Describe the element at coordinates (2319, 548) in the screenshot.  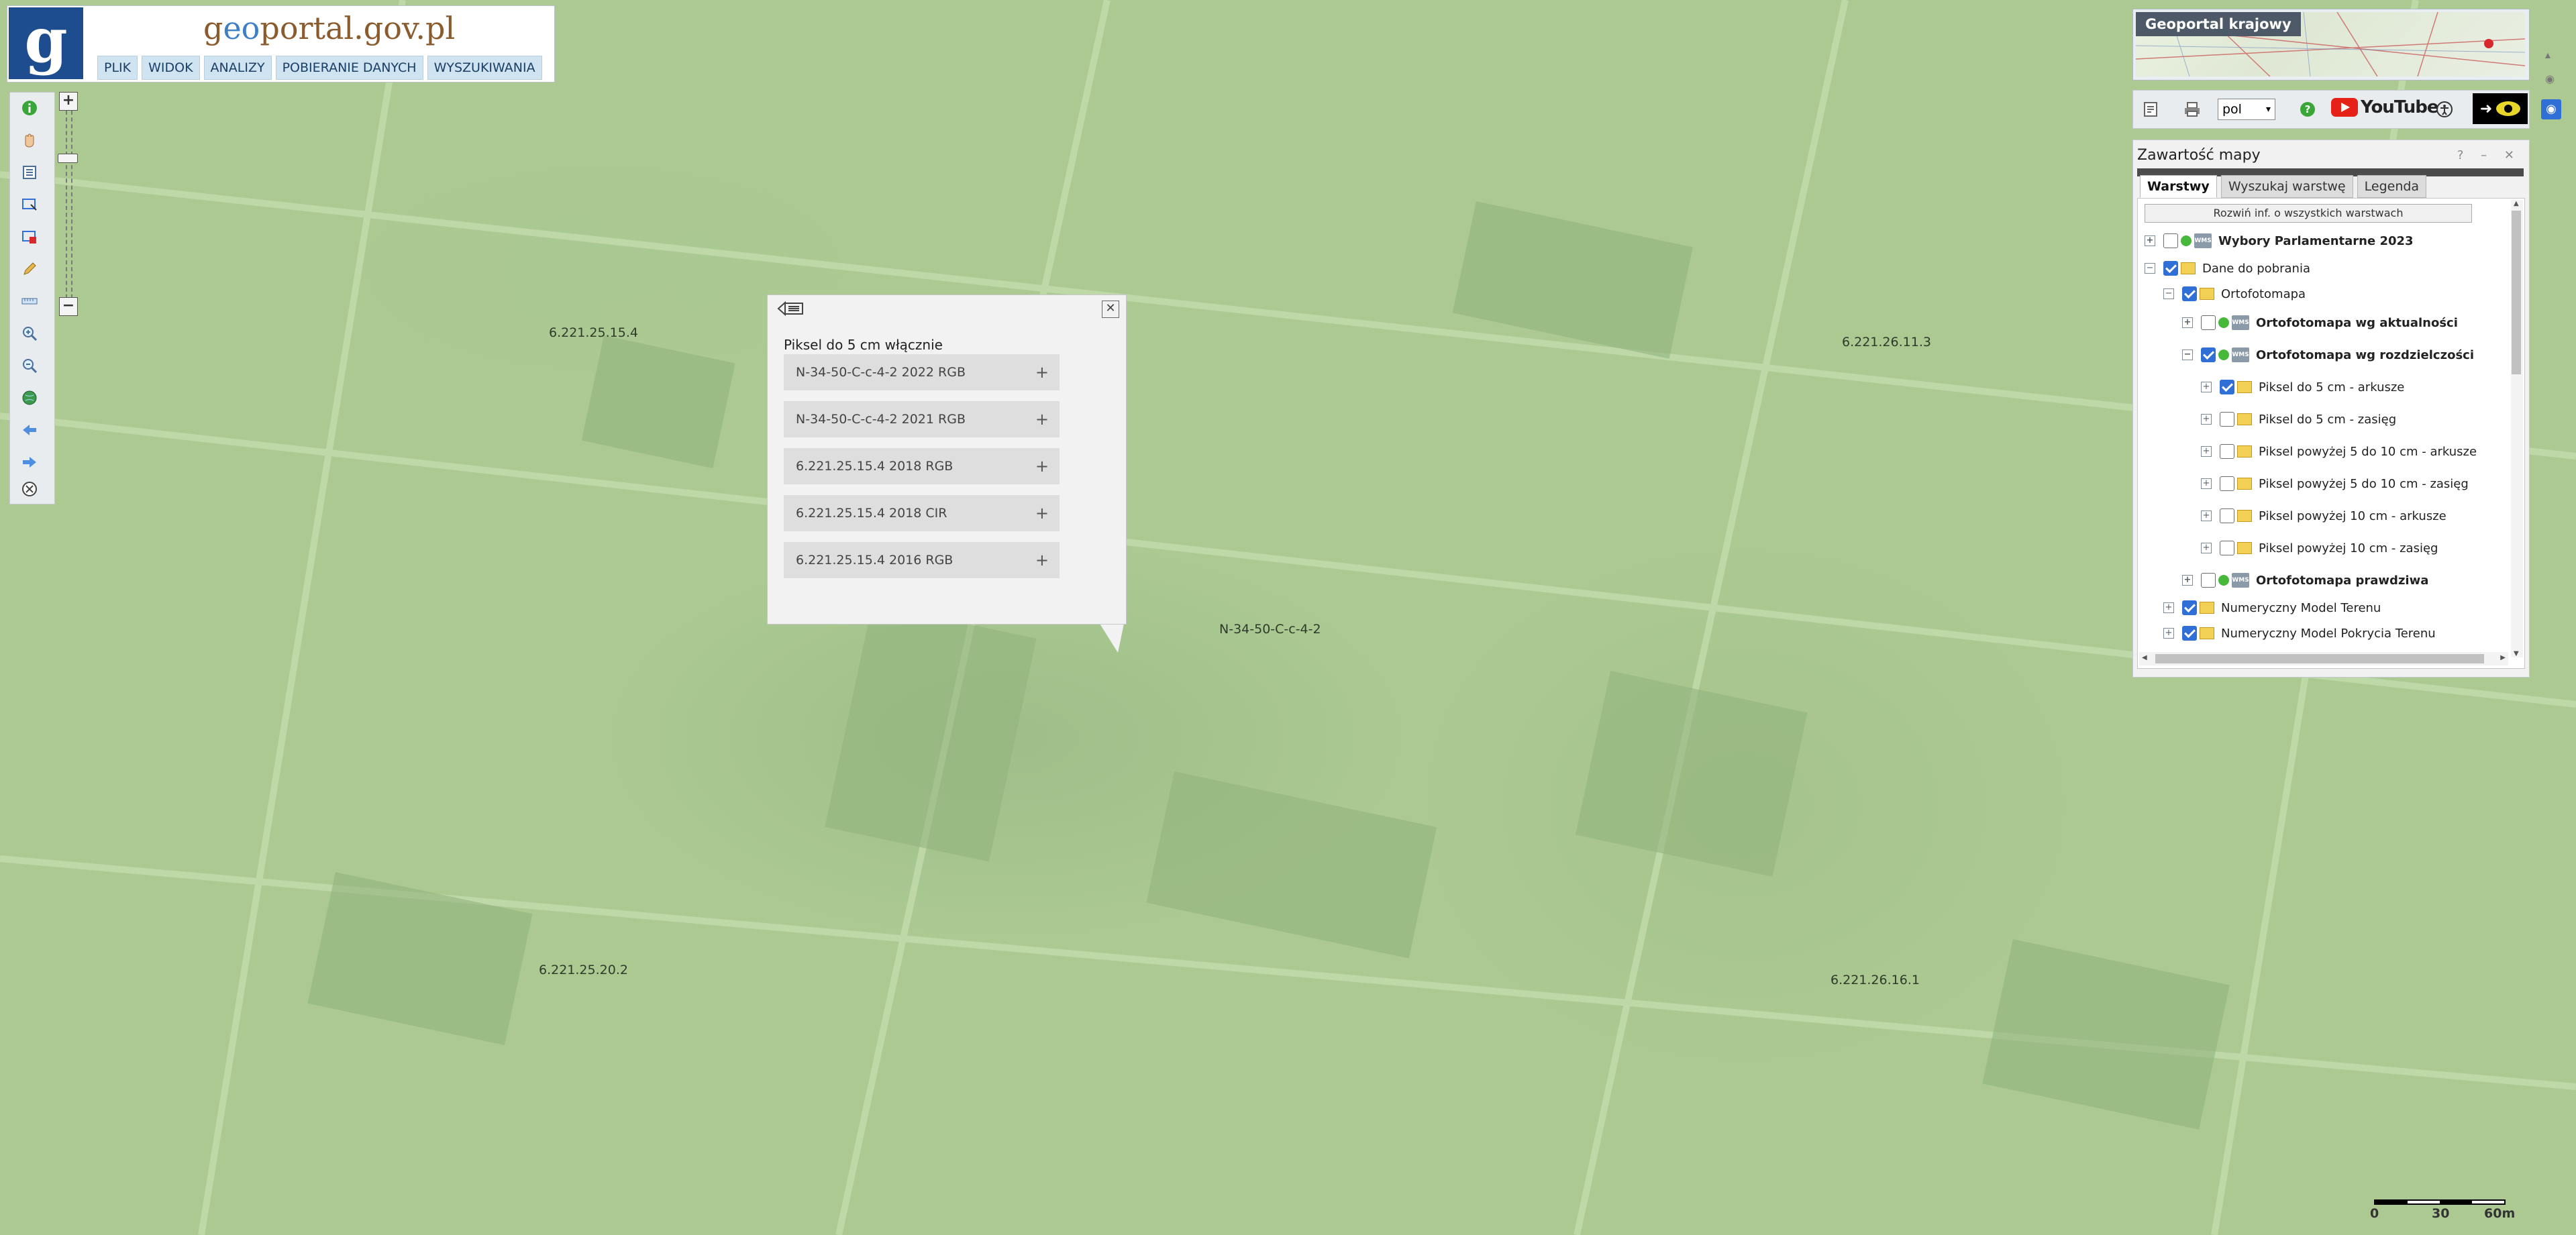
I see `layer-row: + Piksel powyżej 10 cm - zasięg` at that location.